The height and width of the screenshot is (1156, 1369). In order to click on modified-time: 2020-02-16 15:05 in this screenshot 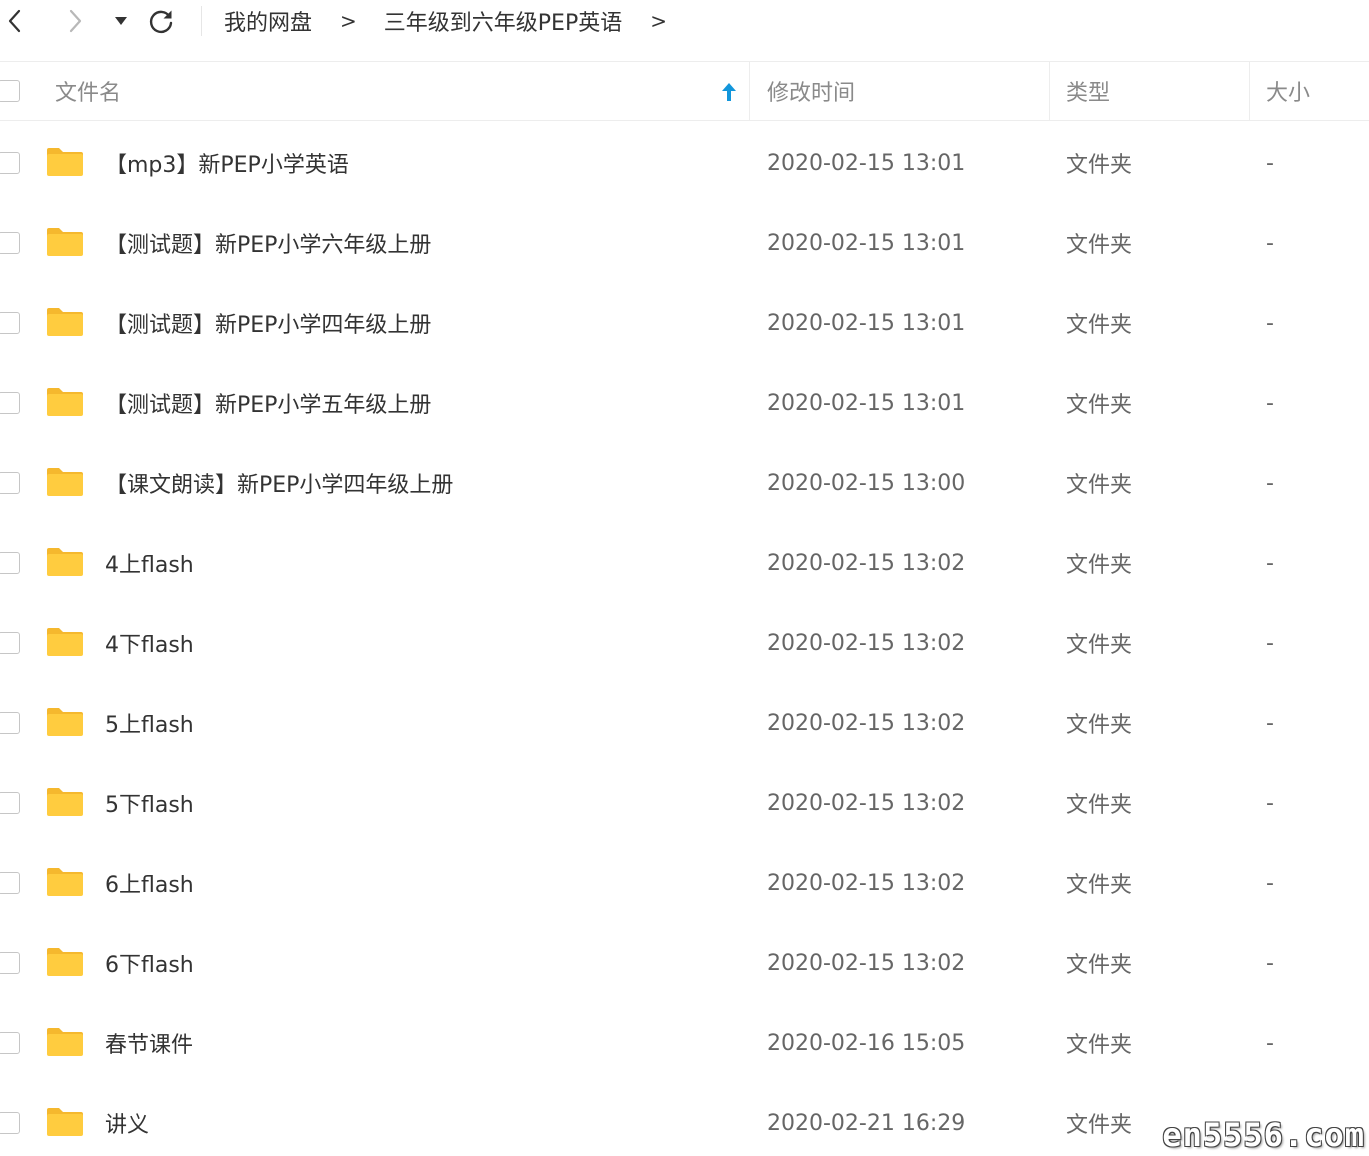, I will do `click(866, 1043)`.